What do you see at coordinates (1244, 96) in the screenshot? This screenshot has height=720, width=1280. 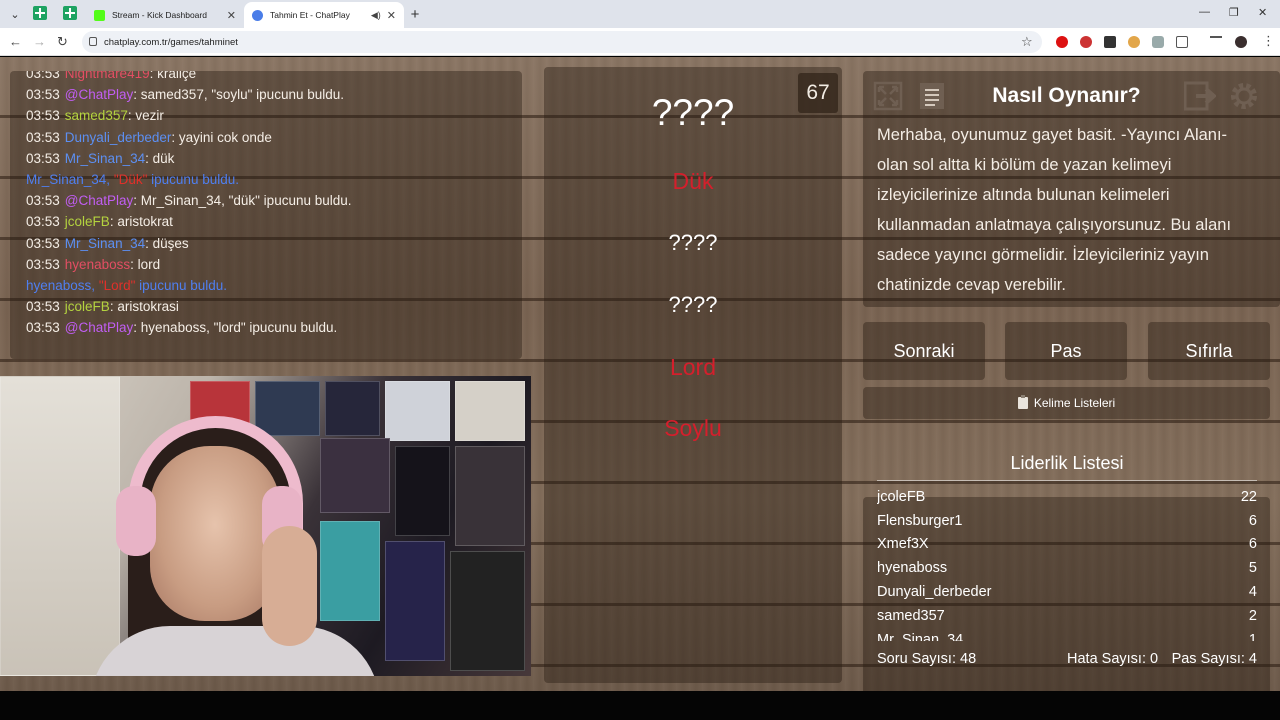 I see `settings-gear-icon` at bounding box center [1244, 96].